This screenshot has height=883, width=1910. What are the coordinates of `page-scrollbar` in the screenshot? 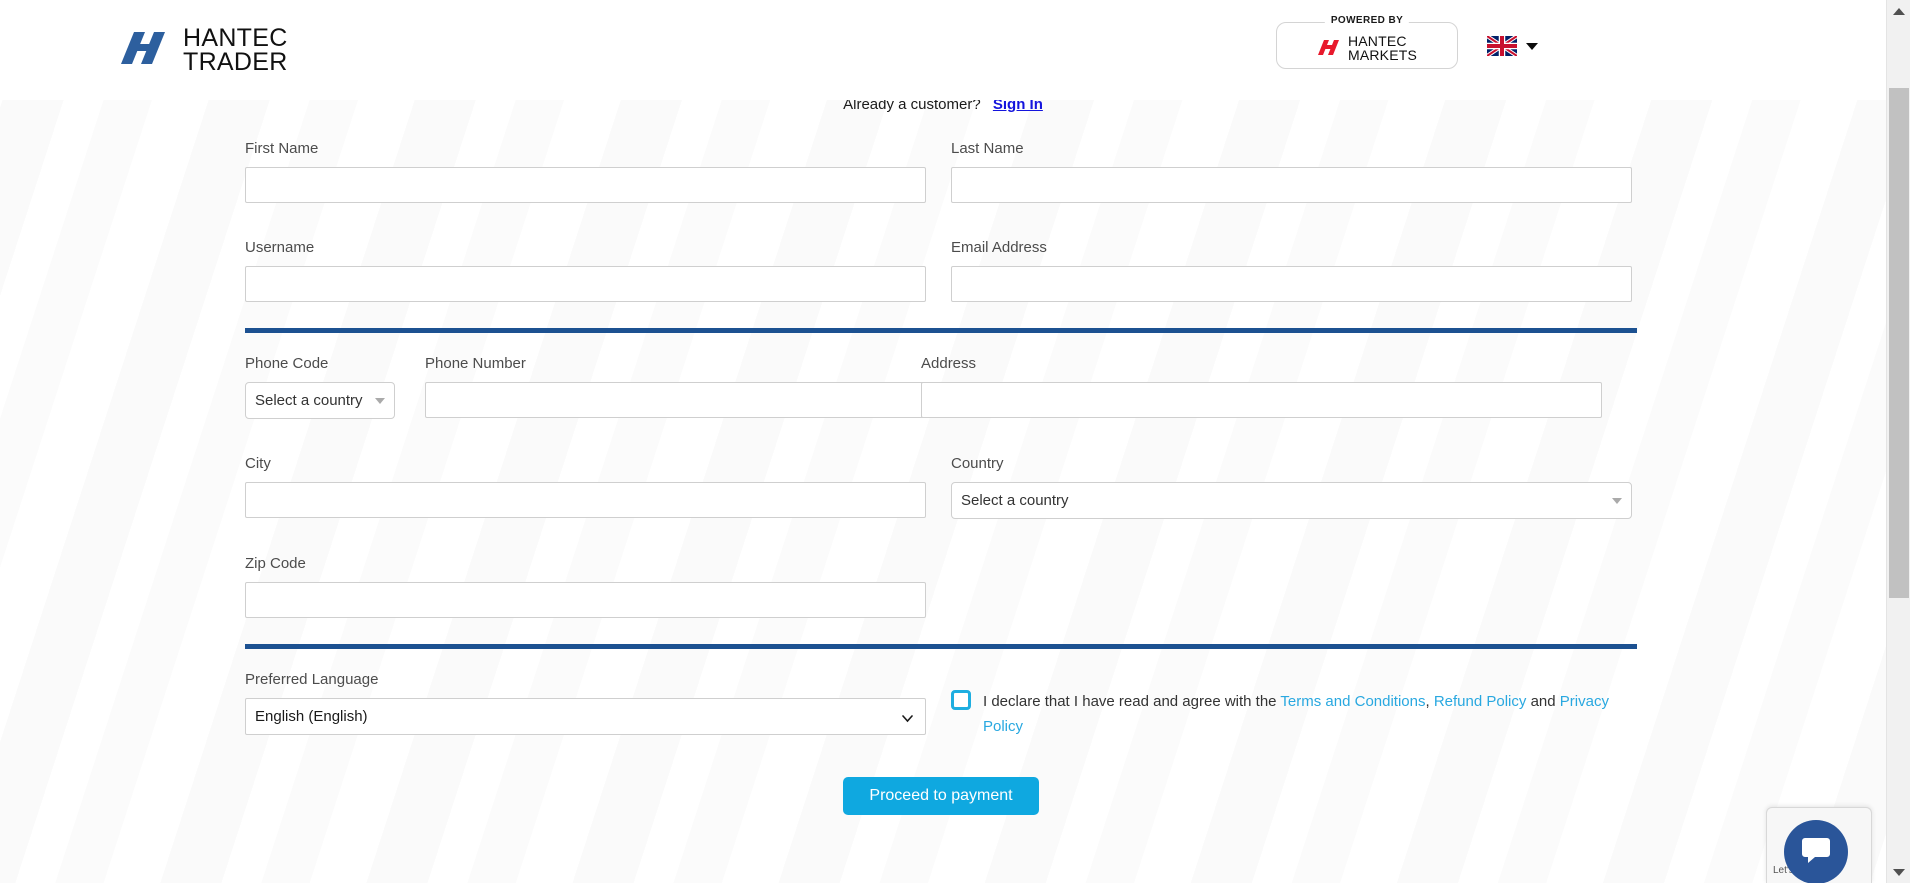 It's located at (1898, 441).